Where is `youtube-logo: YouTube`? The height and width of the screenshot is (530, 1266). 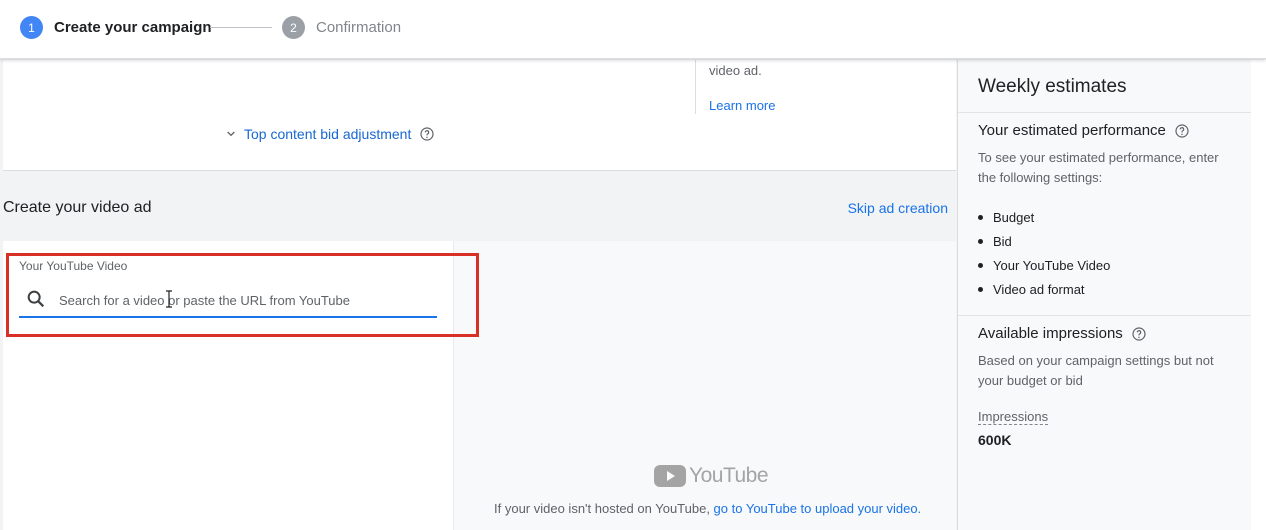
youtube-logo: YouTube is located at coordinates (711, 476).